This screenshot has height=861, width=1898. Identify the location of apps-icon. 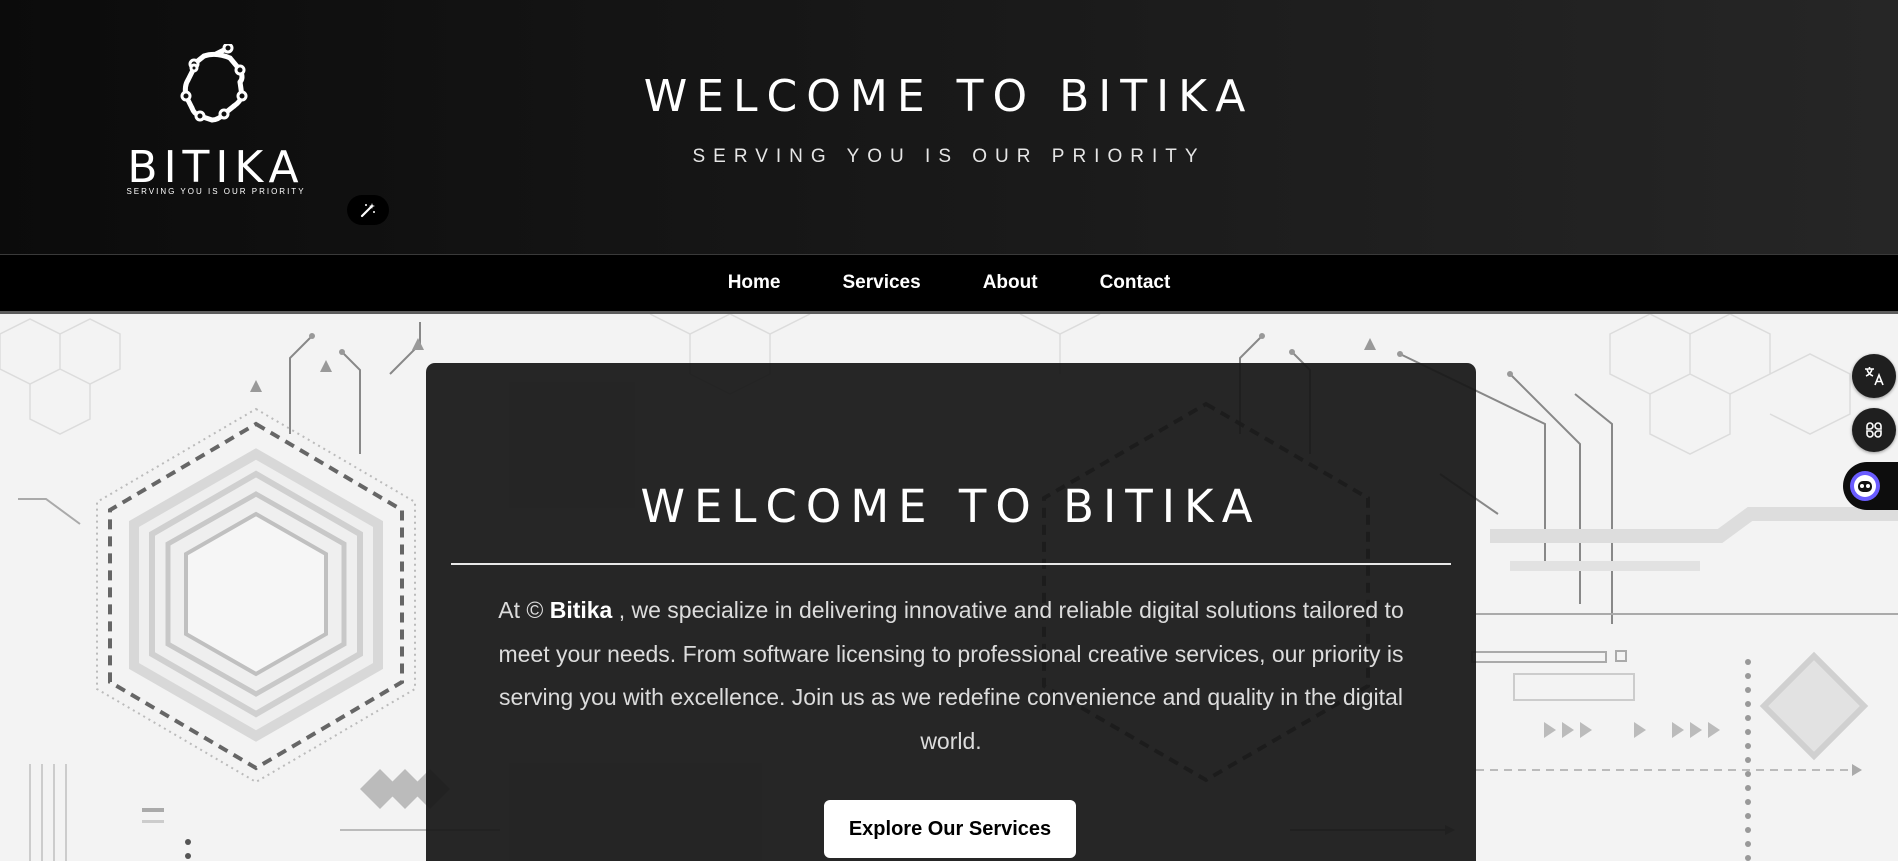
(1874, 430).